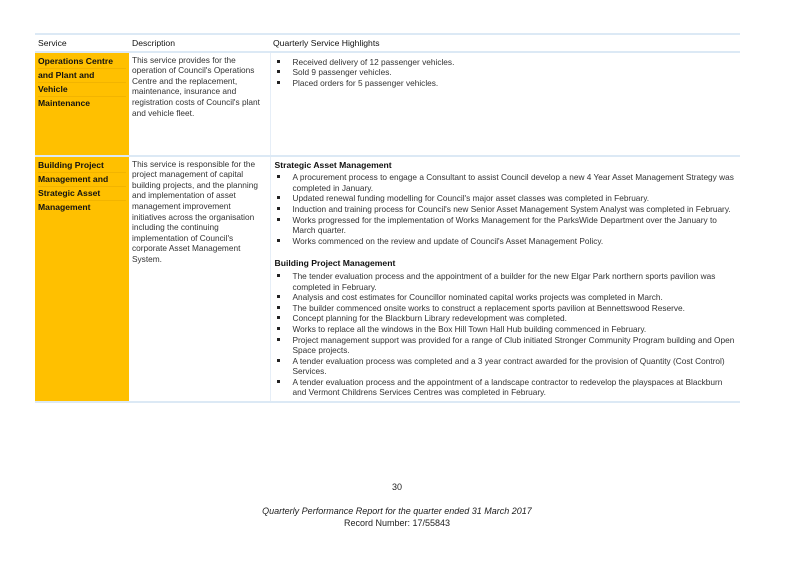  What do you see at coordinates (396, 487) in the screenshot?
I see `page-number: 30` at bounding box center [396, 487].